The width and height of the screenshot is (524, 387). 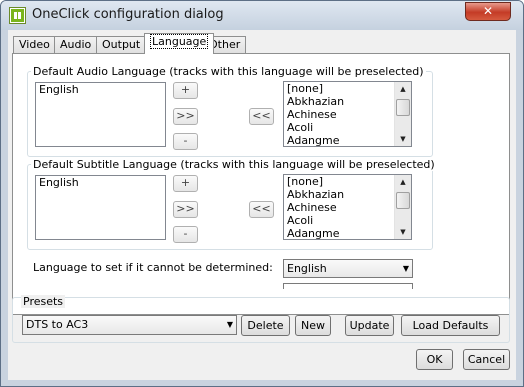 I want to click on tab-label: Video, so click(x=34, y=44).